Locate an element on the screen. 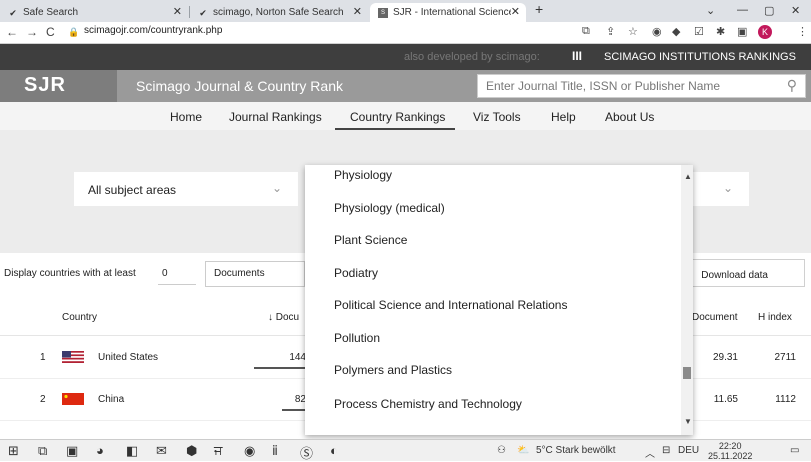 This screenshot has width=811, height=462. notification-icon: ▭ is located at coordinates (794, 450).